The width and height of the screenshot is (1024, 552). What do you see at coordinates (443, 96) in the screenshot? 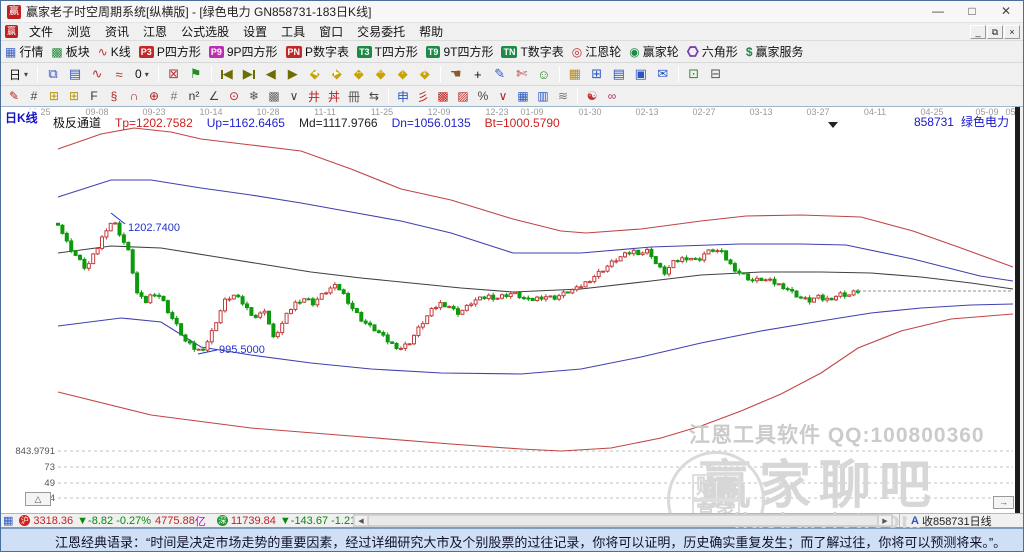
I see `red-square-icon: ▩` at bounding box center [443, 96].